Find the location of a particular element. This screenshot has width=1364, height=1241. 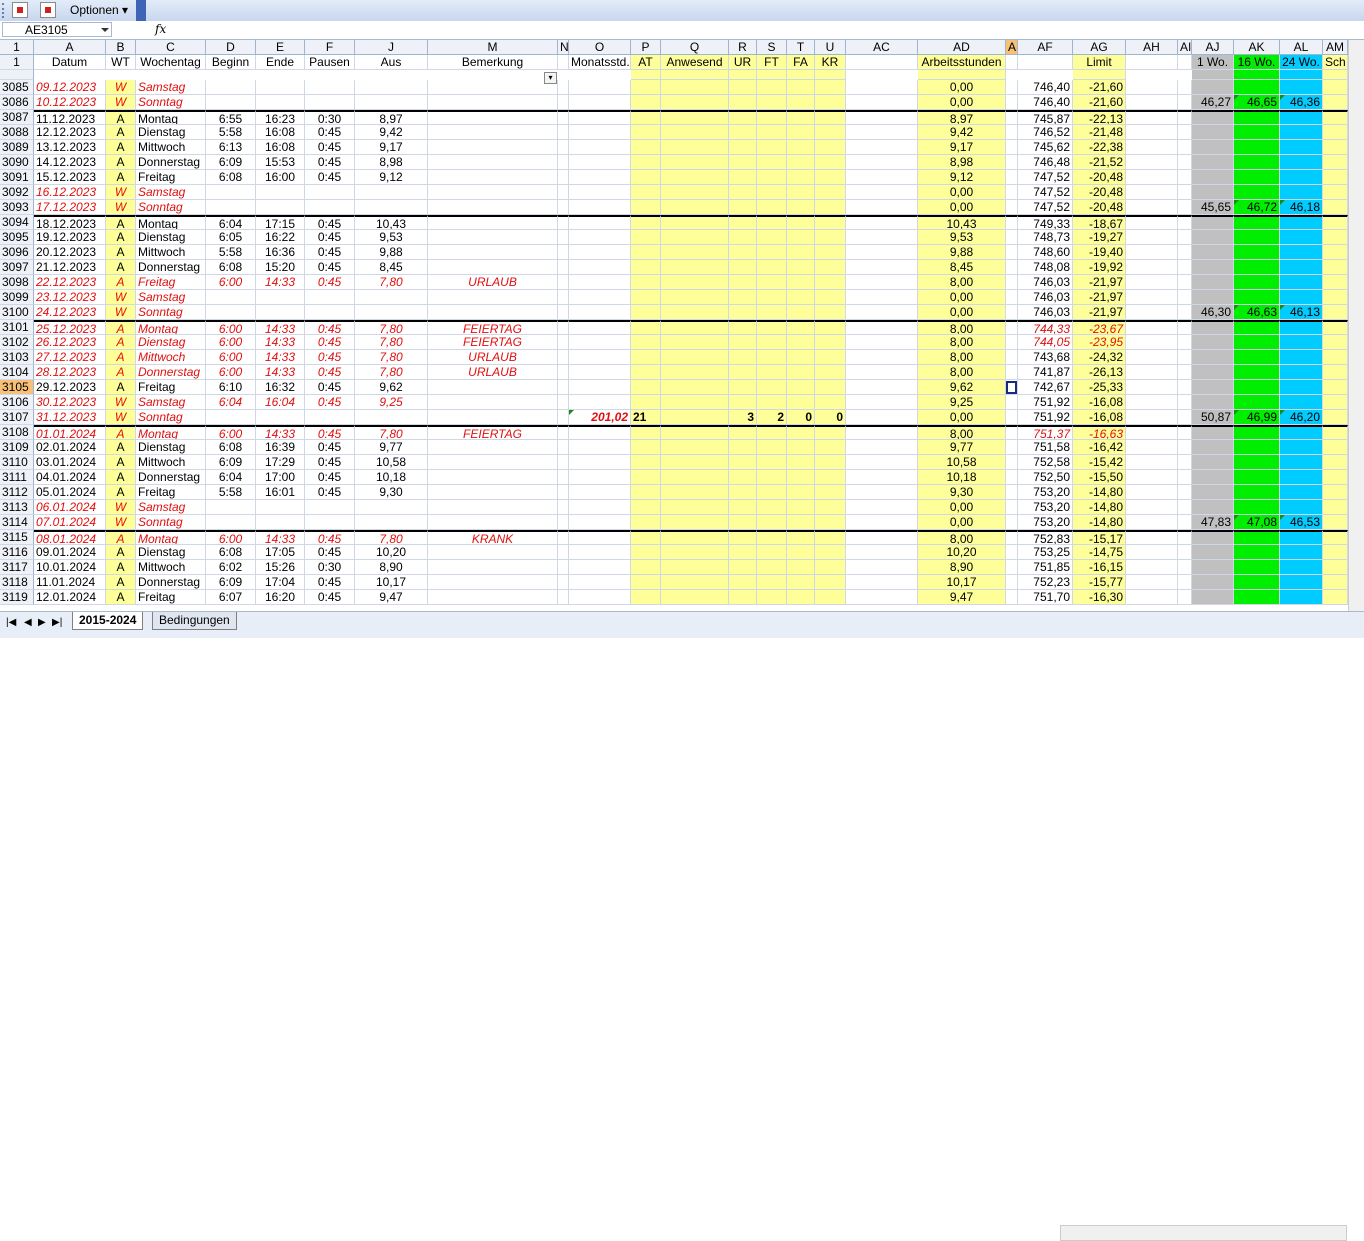

limit-cell: -15,50 is located at coordinates (1099, 477).